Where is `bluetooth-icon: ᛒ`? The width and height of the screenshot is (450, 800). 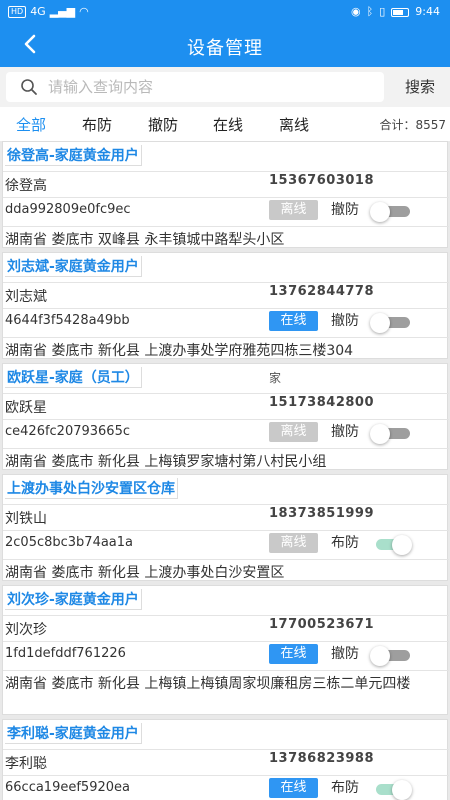 bluetooth-icon: ᛒ is located at coordinates (370, 11).